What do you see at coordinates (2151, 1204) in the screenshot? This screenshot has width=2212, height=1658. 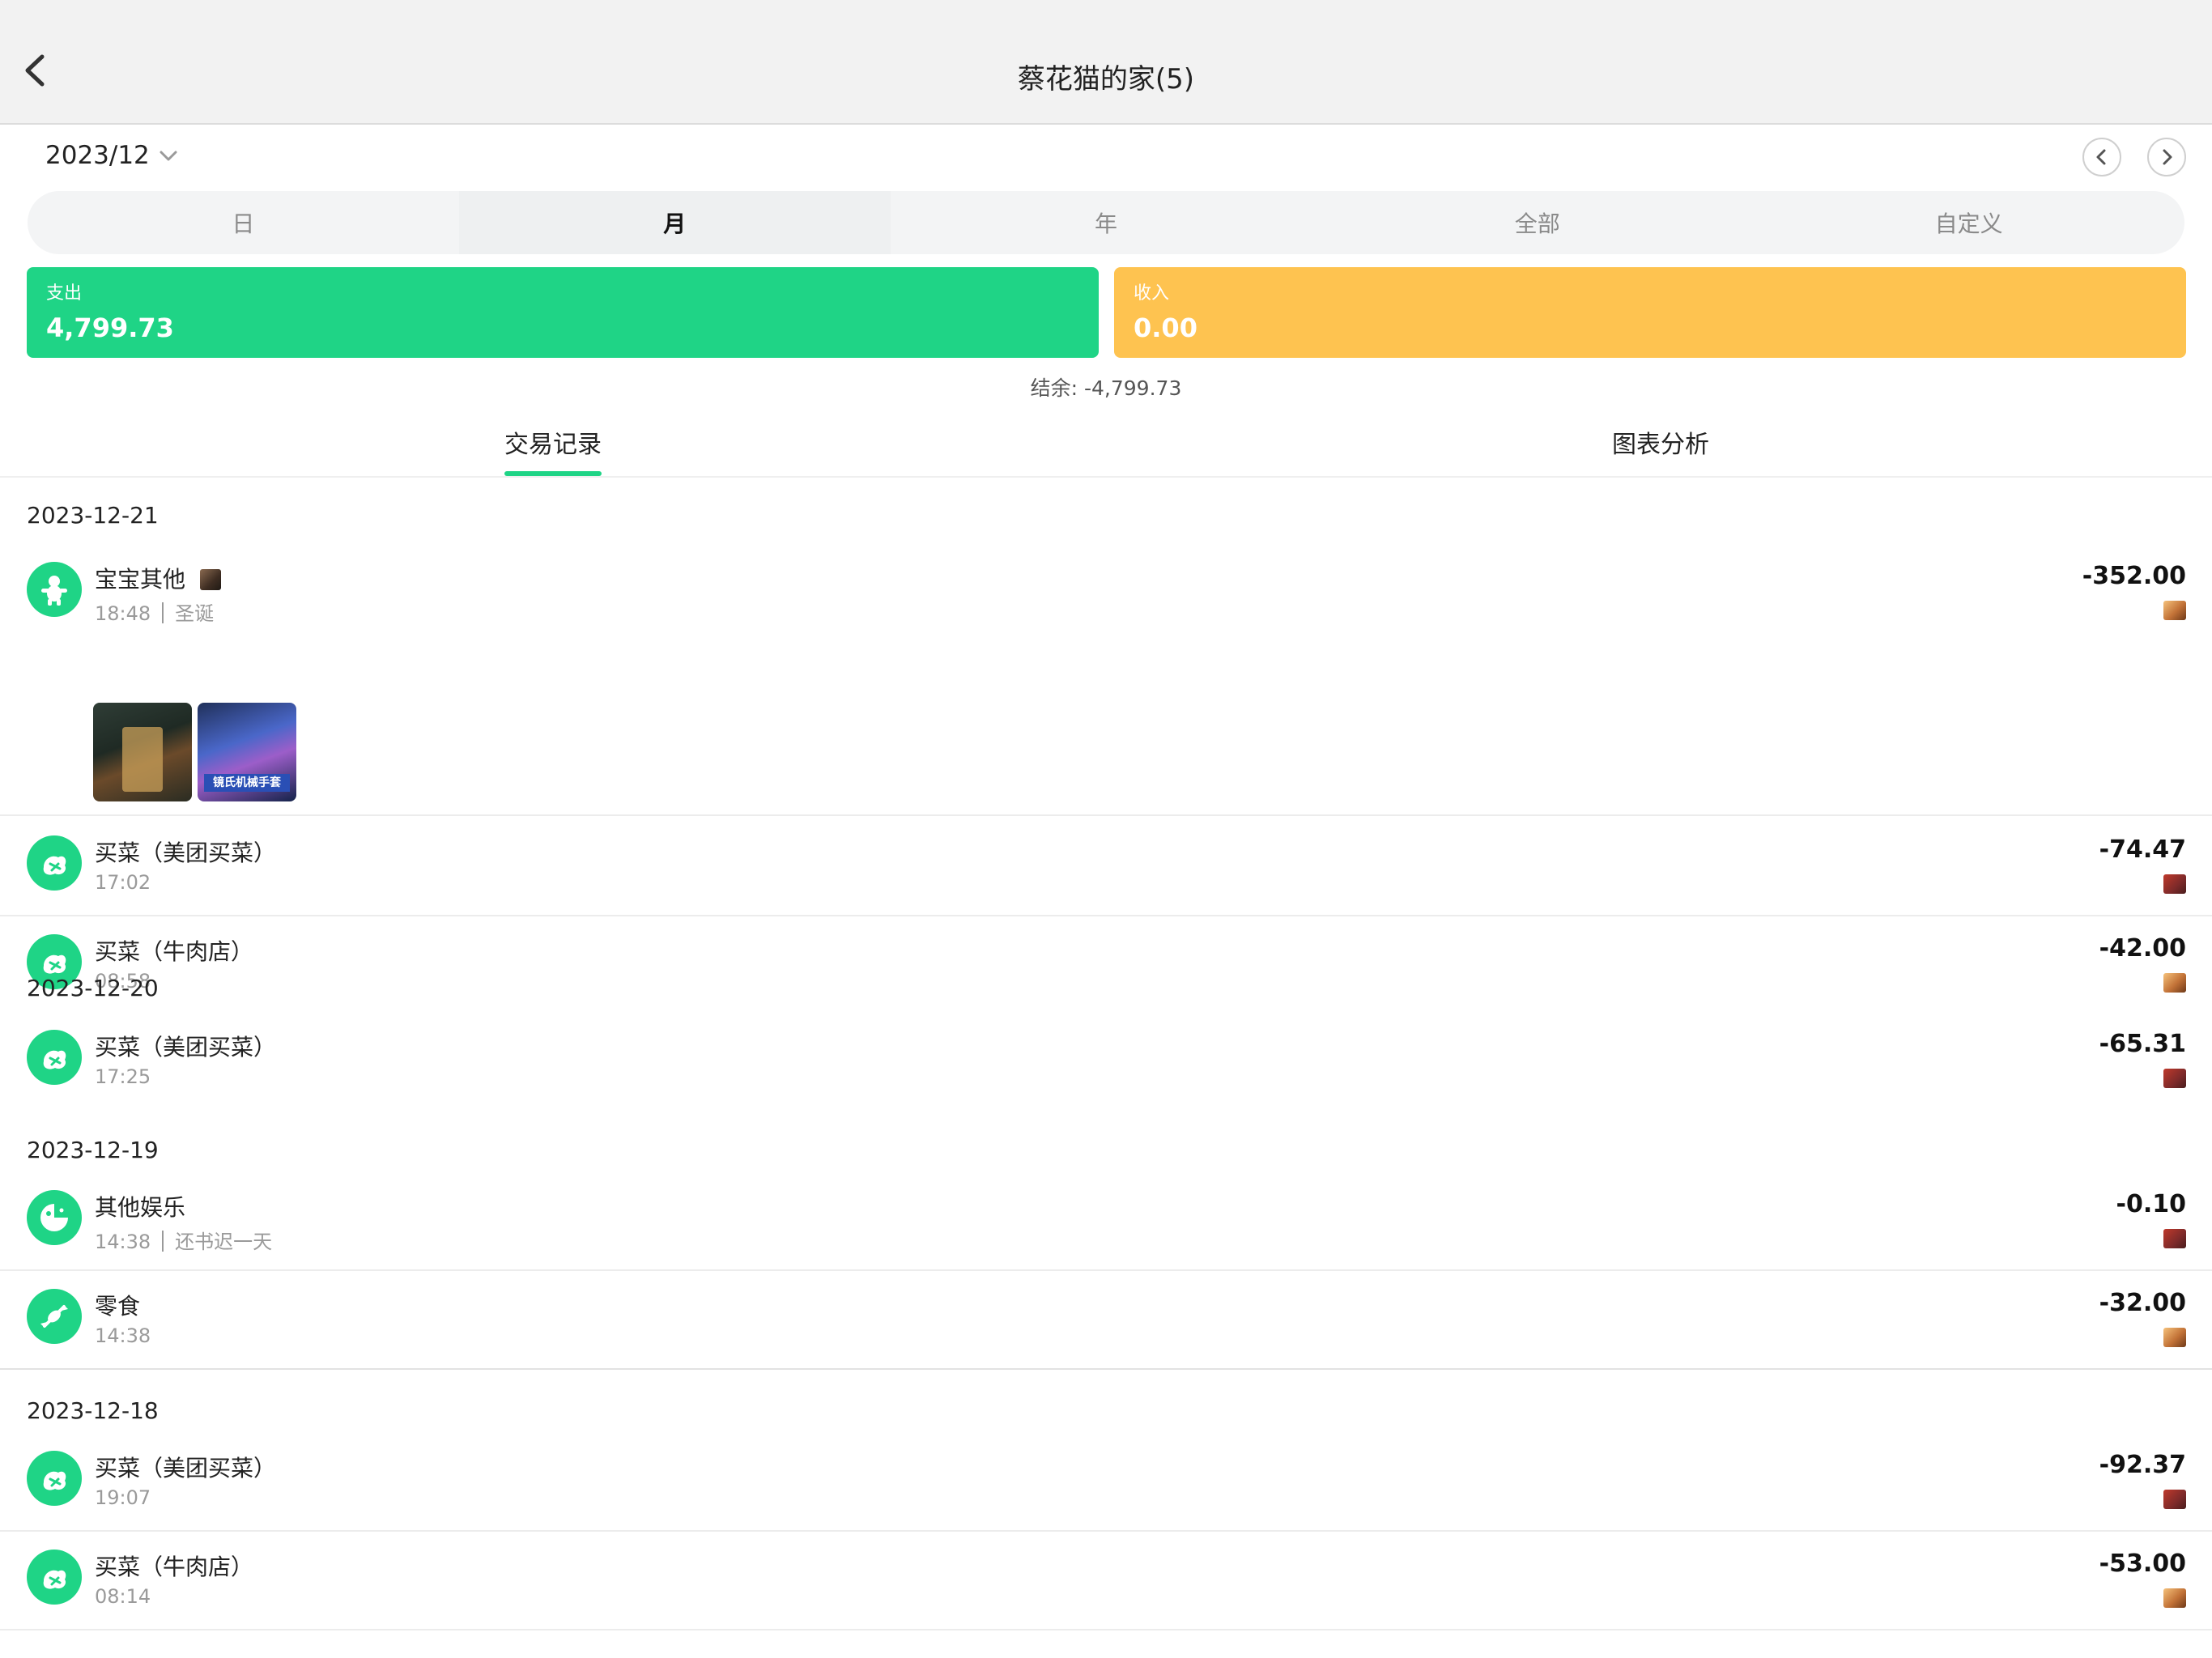 I see `transaction-amount: -0.10` at bounding box center [2151, 1204].